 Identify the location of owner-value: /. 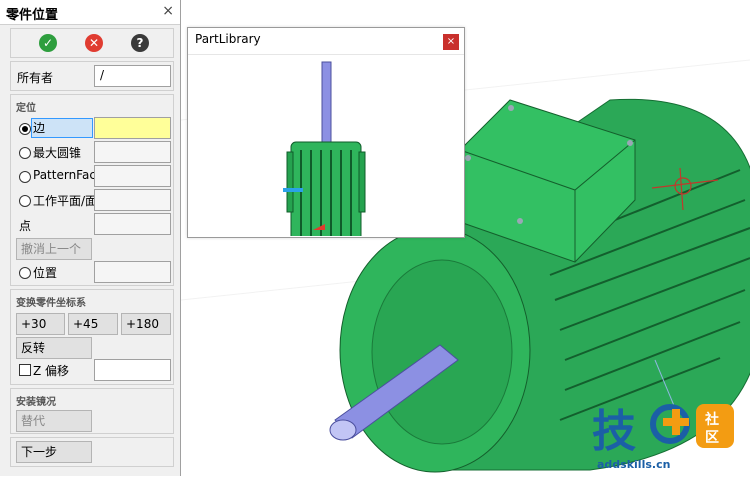
(102, 75).